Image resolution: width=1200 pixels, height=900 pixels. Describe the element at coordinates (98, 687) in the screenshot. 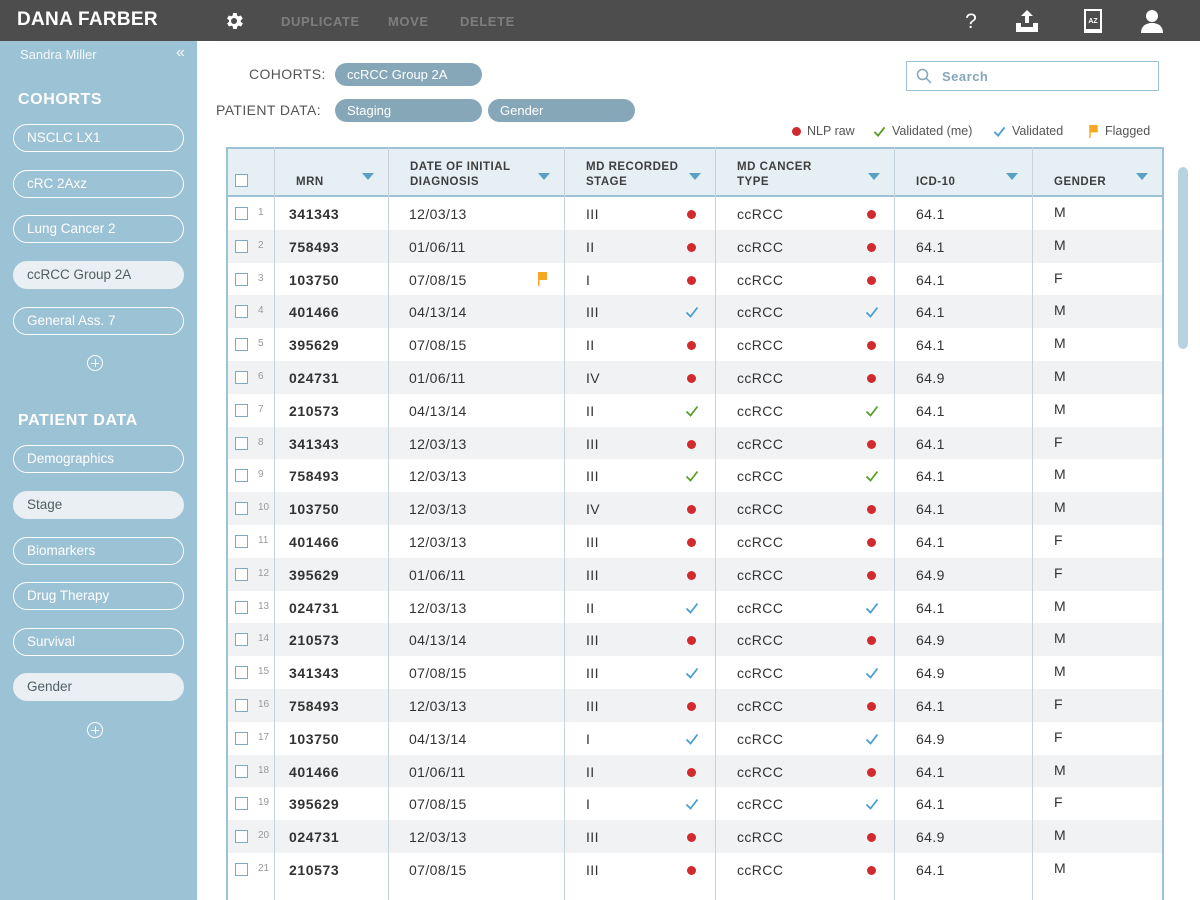

I see `patient-data-item-gender: Gender` at that location.